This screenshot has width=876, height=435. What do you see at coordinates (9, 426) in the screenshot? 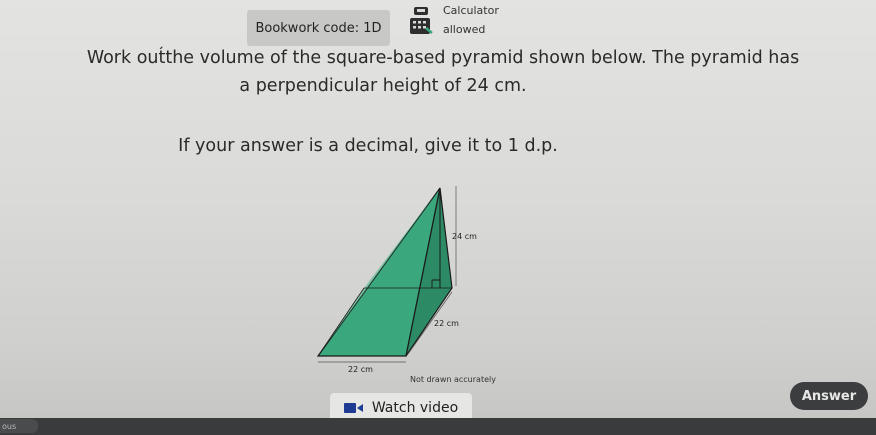
I see `previous-label: ous` at bounding box center [9, 426].